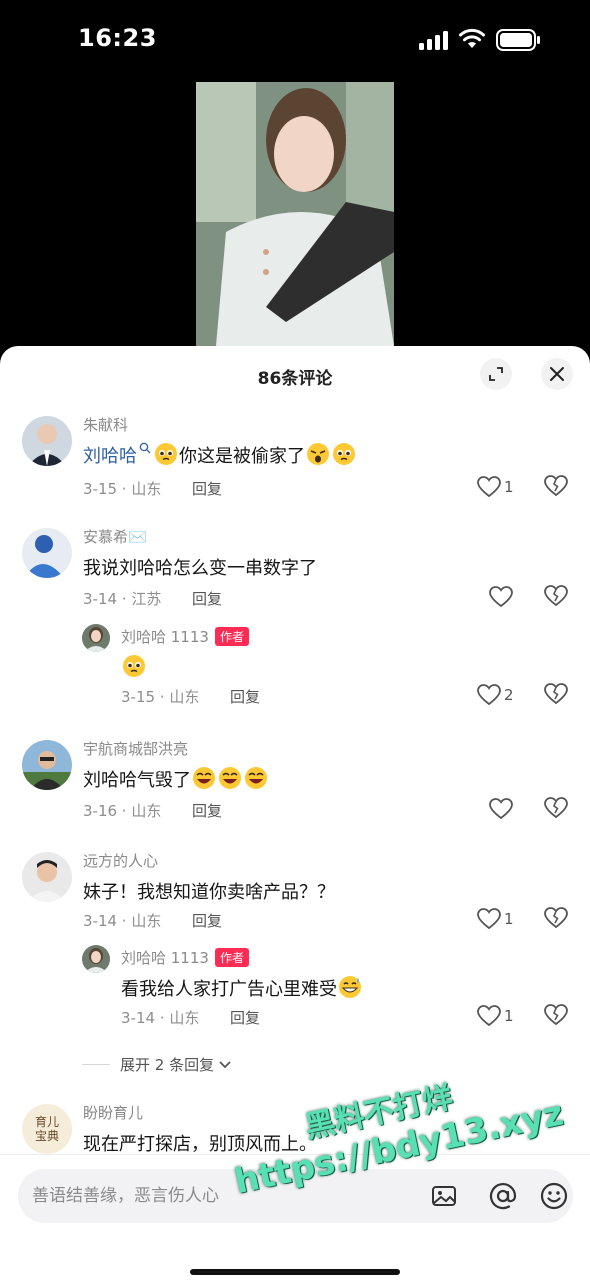 The image size is (590, 1280). I want to click on battery-icon, so click(518, 40).